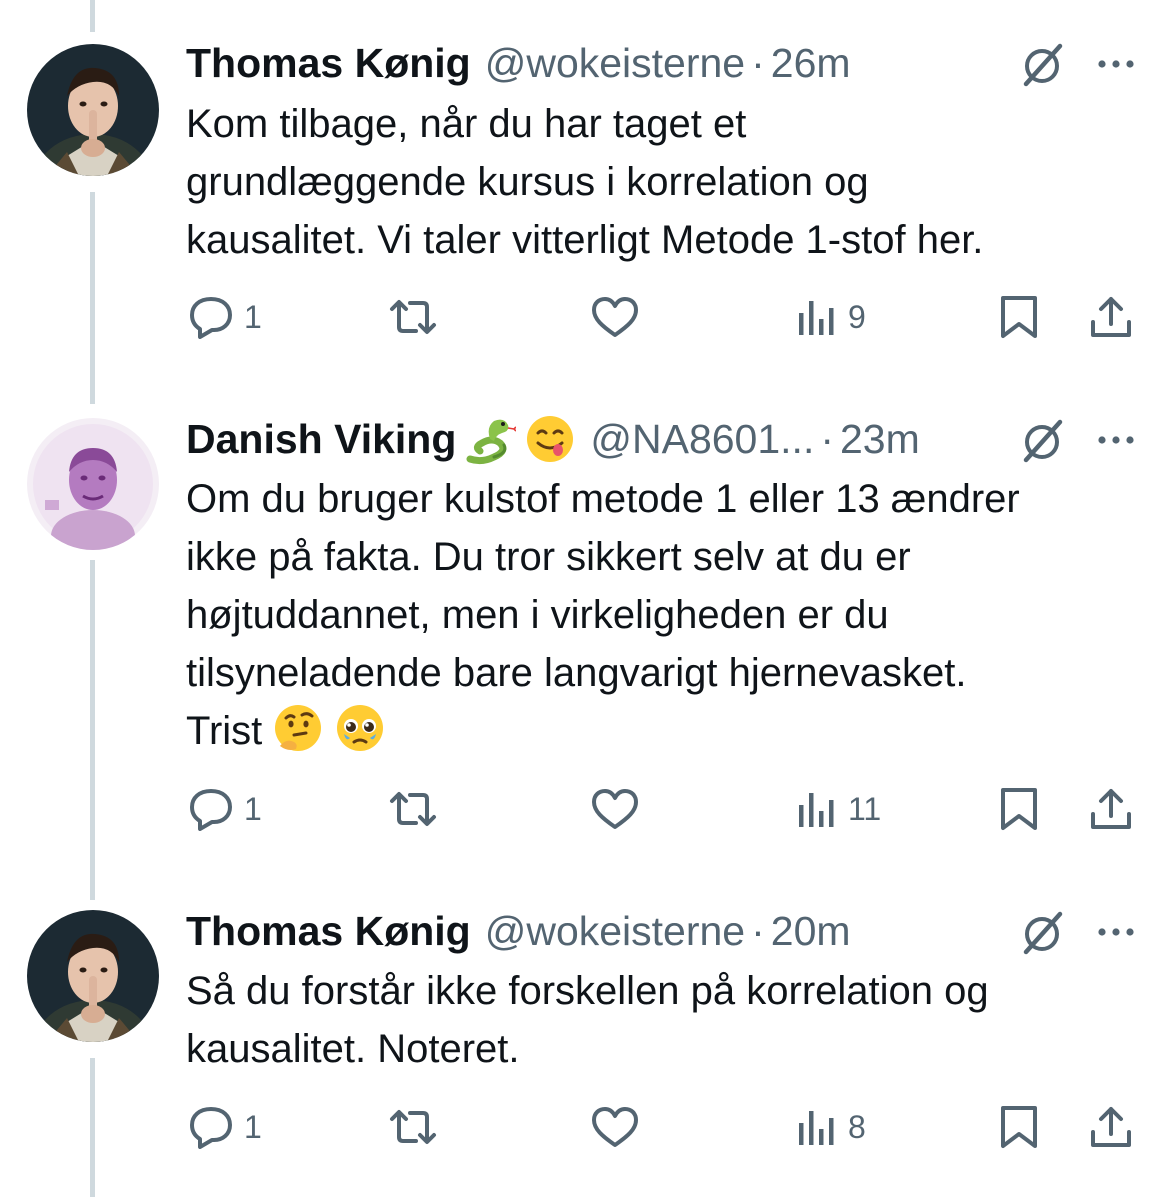 The image size is (1170, 1197). Describe the element at coordinates (490, 439) in the screenshot. I see `snake-emoji` at that location.